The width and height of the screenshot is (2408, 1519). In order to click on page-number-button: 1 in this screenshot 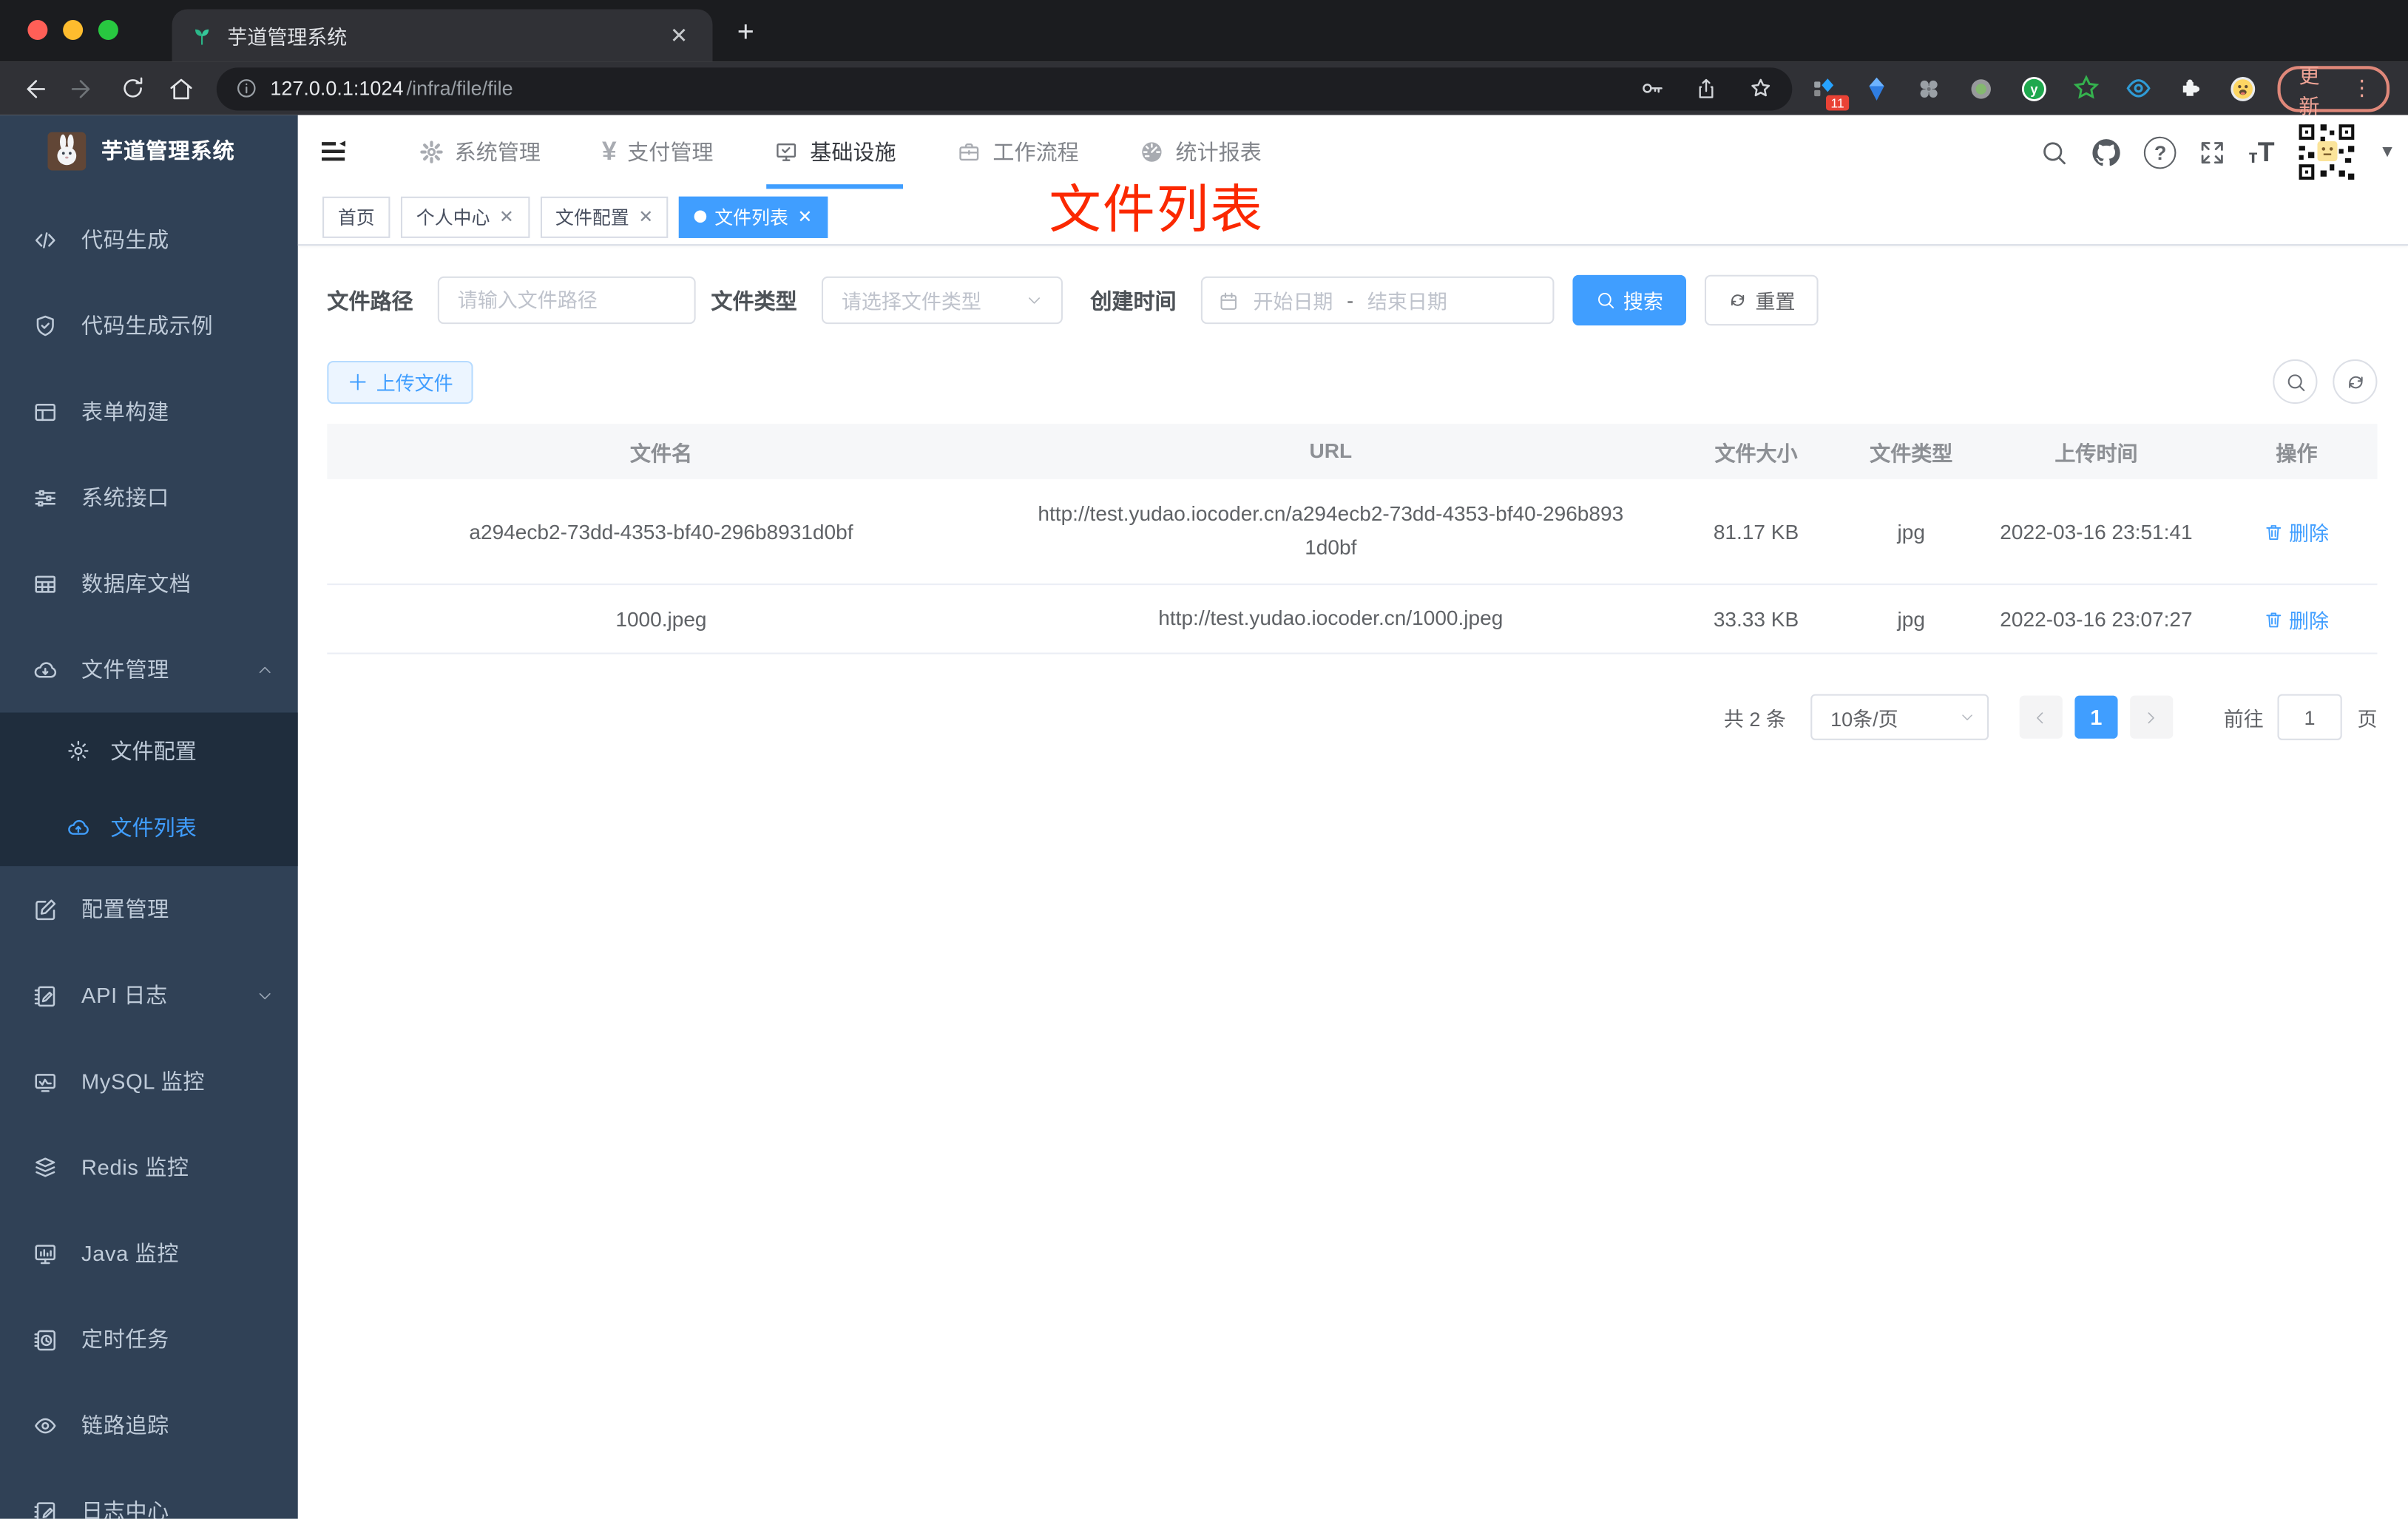, I will do `click(2096, 717)`.